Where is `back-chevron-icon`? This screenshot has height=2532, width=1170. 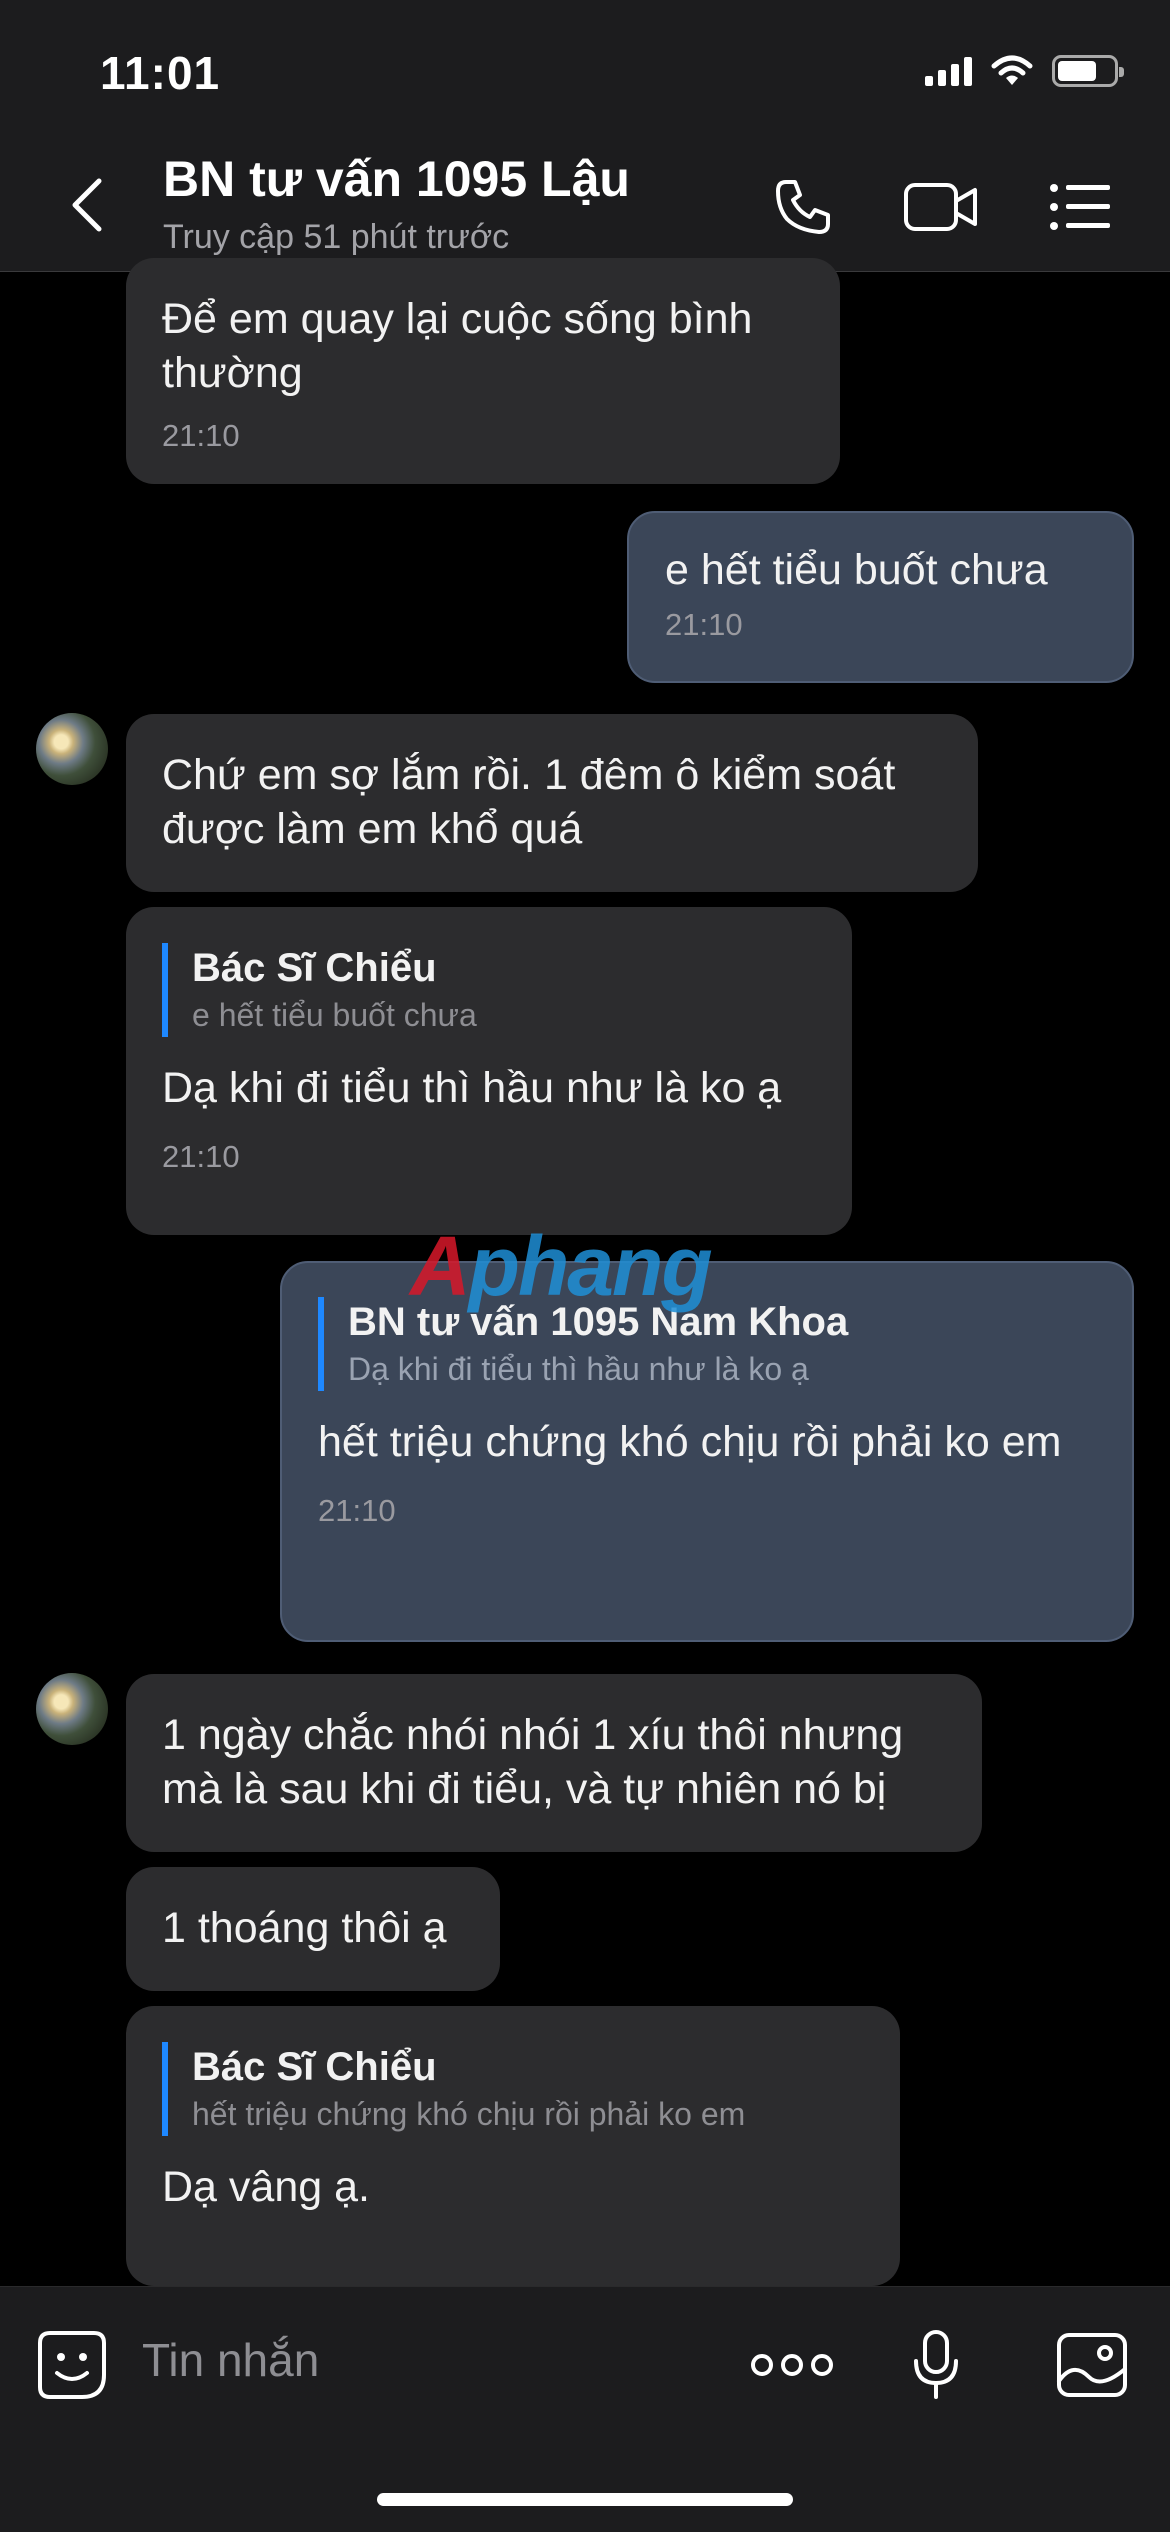 back-chevron-icon is located at coordinates (87, 205).